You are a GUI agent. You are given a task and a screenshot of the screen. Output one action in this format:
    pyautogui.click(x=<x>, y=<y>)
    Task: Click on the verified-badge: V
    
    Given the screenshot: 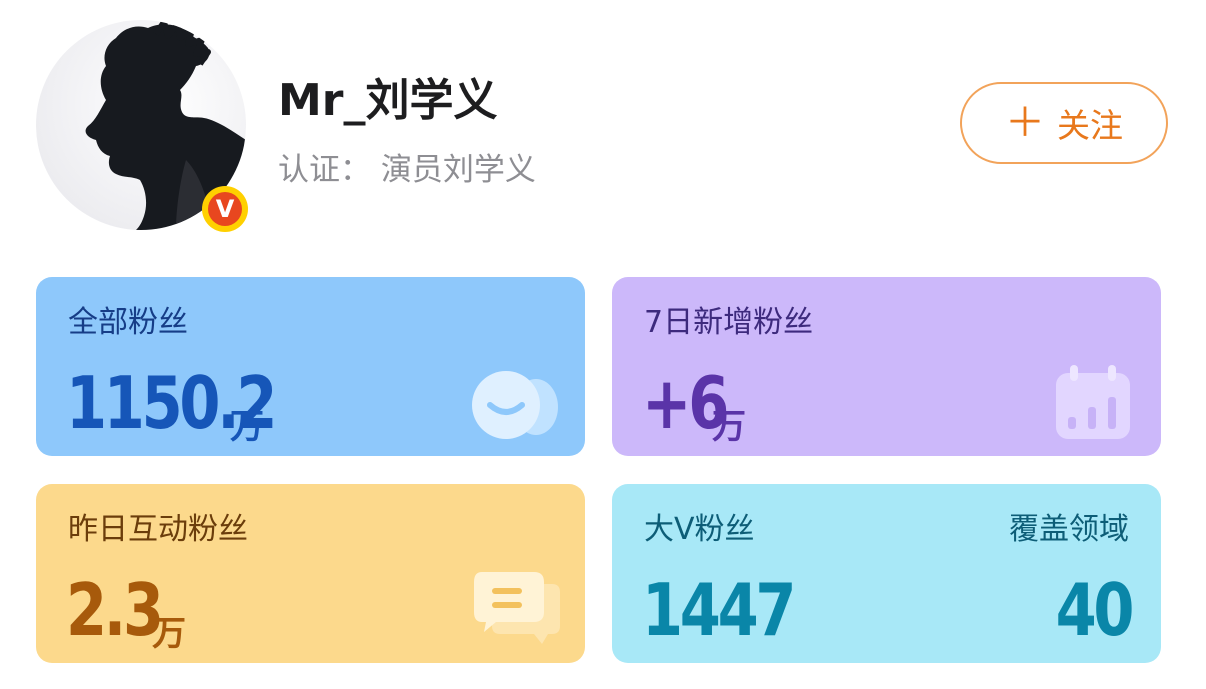 What is the action you would take?
    pyautogui.click(x=225, y=209)
    